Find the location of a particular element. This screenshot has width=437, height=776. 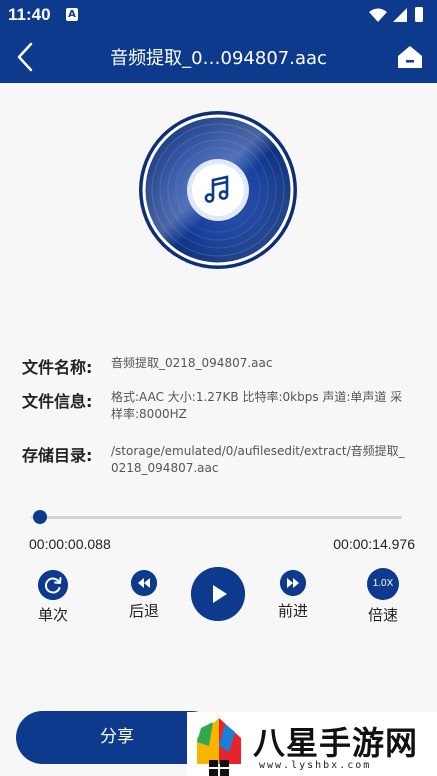

progress-slider is located at coordinates (216, 517).